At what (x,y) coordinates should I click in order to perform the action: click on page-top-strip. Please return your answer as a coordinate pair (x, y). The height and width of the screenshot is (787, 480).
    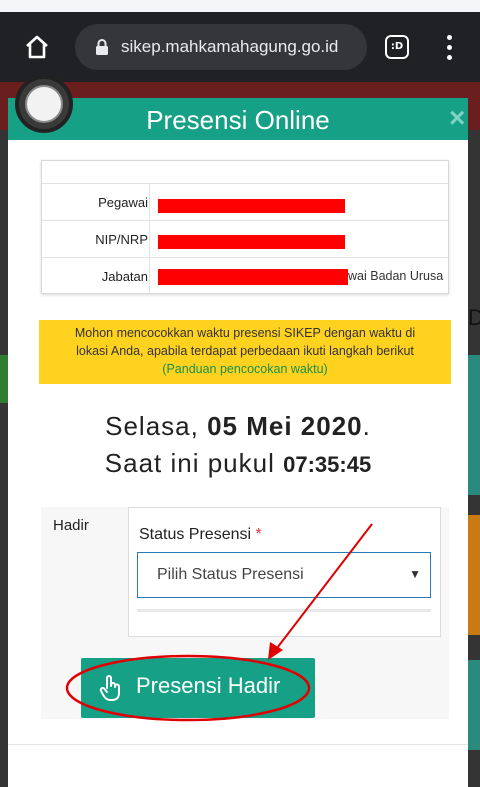
    Looking at the image, I should click on (240, 6).